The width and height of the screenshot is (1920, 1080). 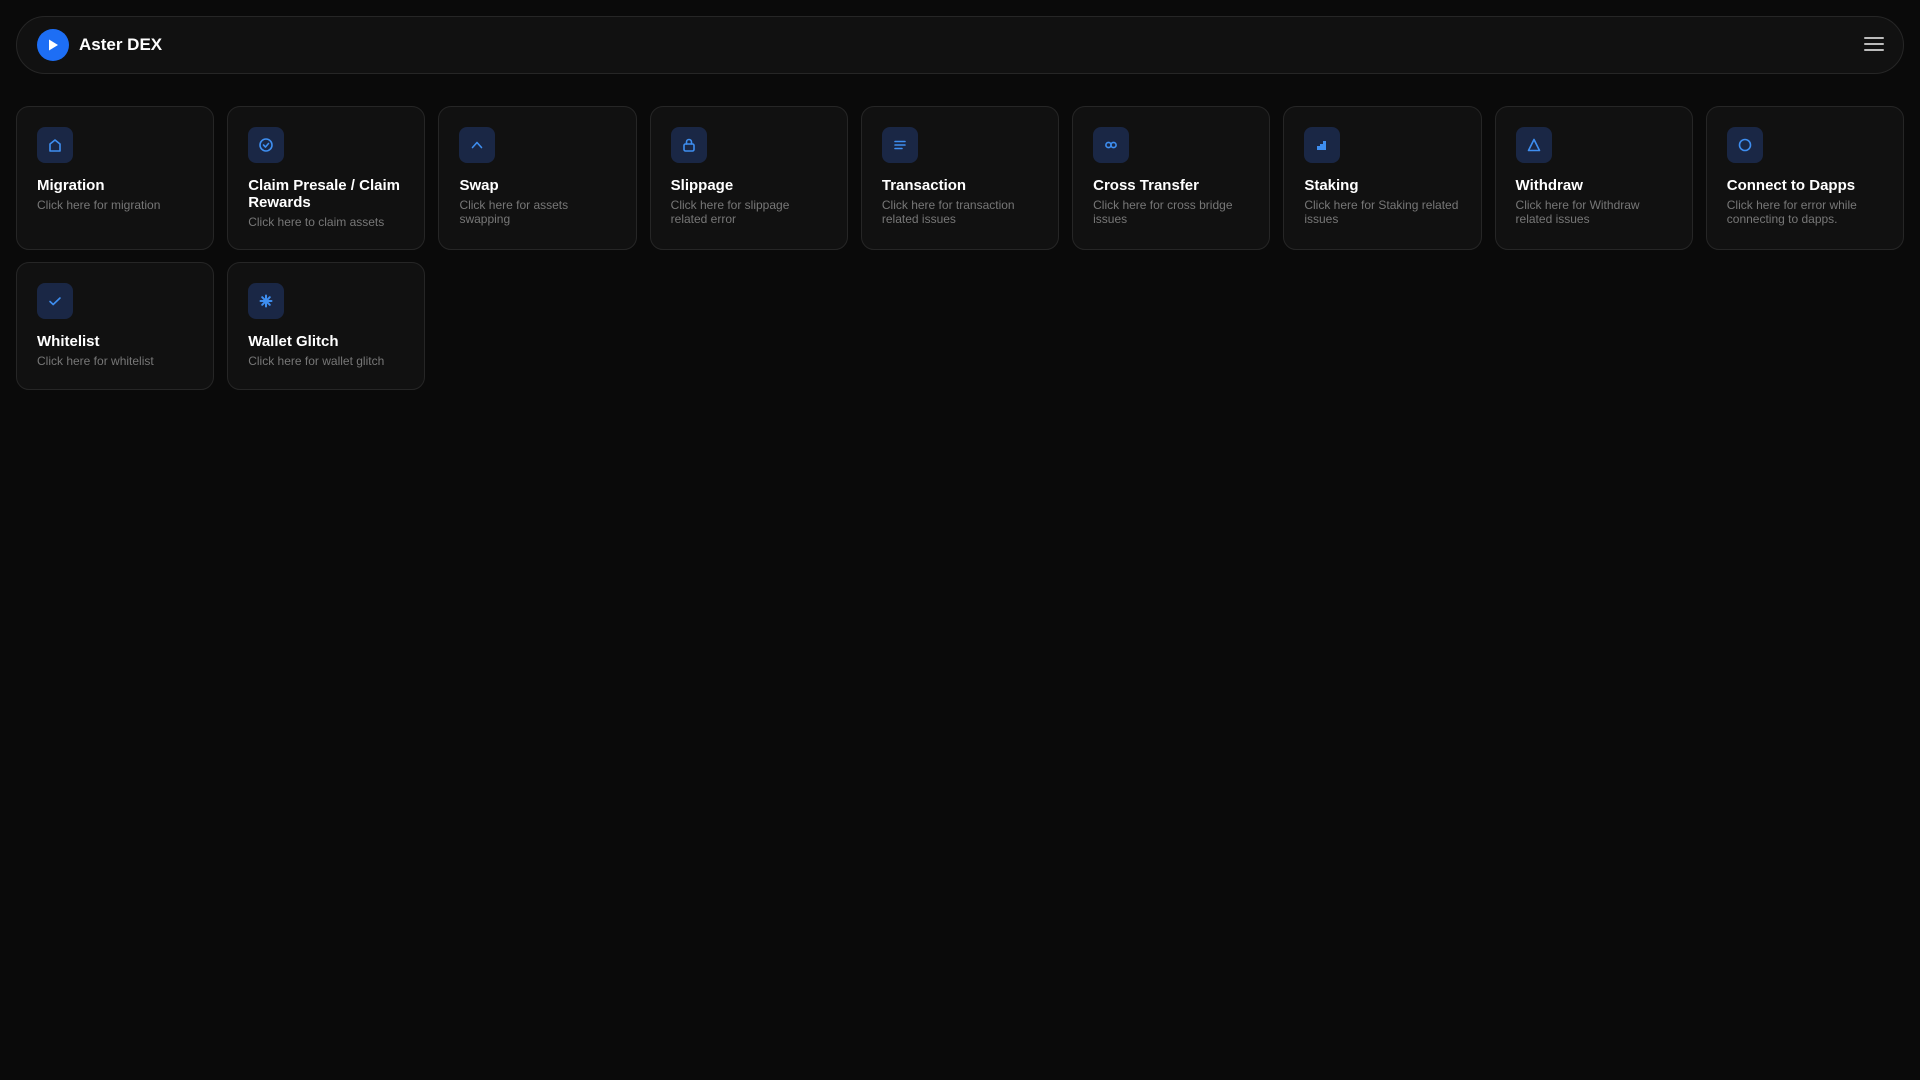 I want to click on card-description: Click here for wallet glitch, so click(x=316, y=361).